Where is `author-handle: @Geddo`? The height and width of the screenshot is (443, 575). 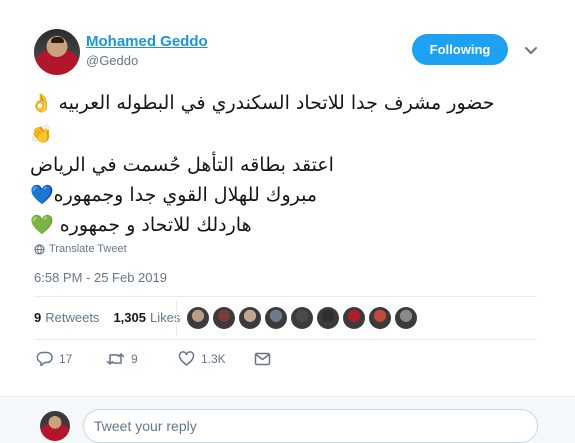 author-handle: @Geddo is located at coordinates (112, 60).